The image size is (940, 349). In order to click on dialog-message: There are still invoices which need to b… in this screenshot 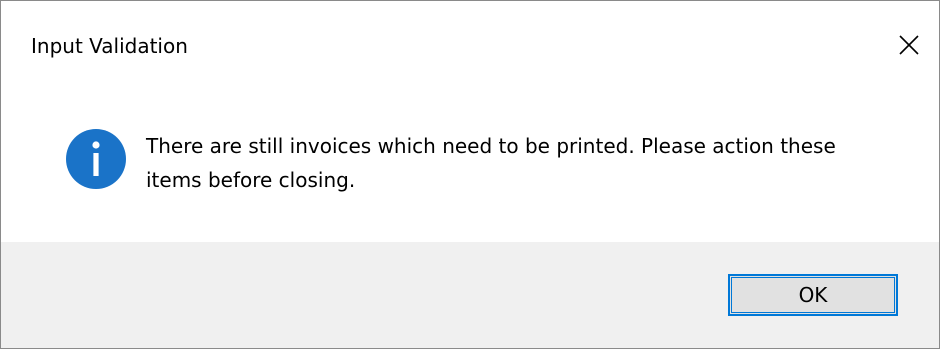, I will do `click(491, 163)`.